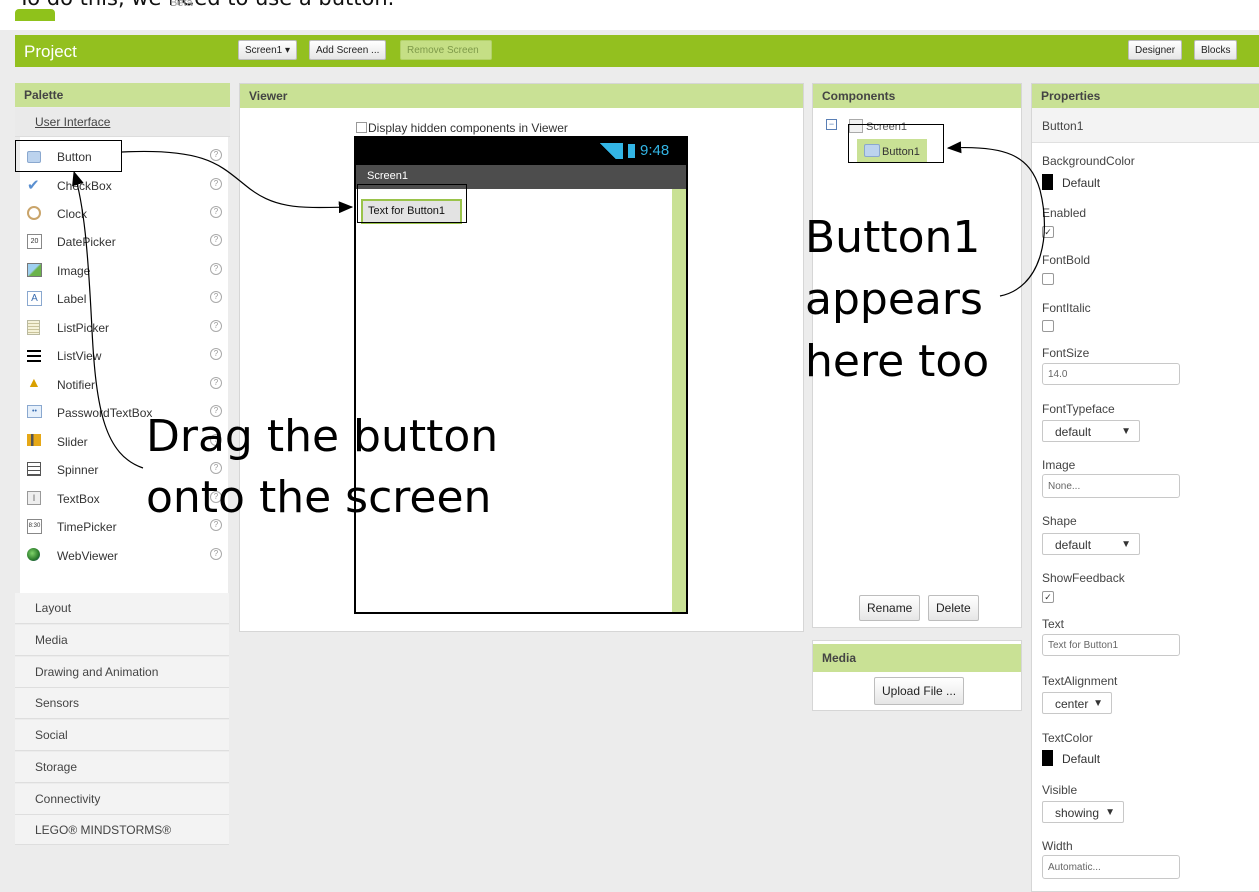 This screenshot has width=1259, height=892. What do you see at coordinates (108, 319) in the screenshot?
I see `arrow-text-to-palette` at bounding box center [108, 319].